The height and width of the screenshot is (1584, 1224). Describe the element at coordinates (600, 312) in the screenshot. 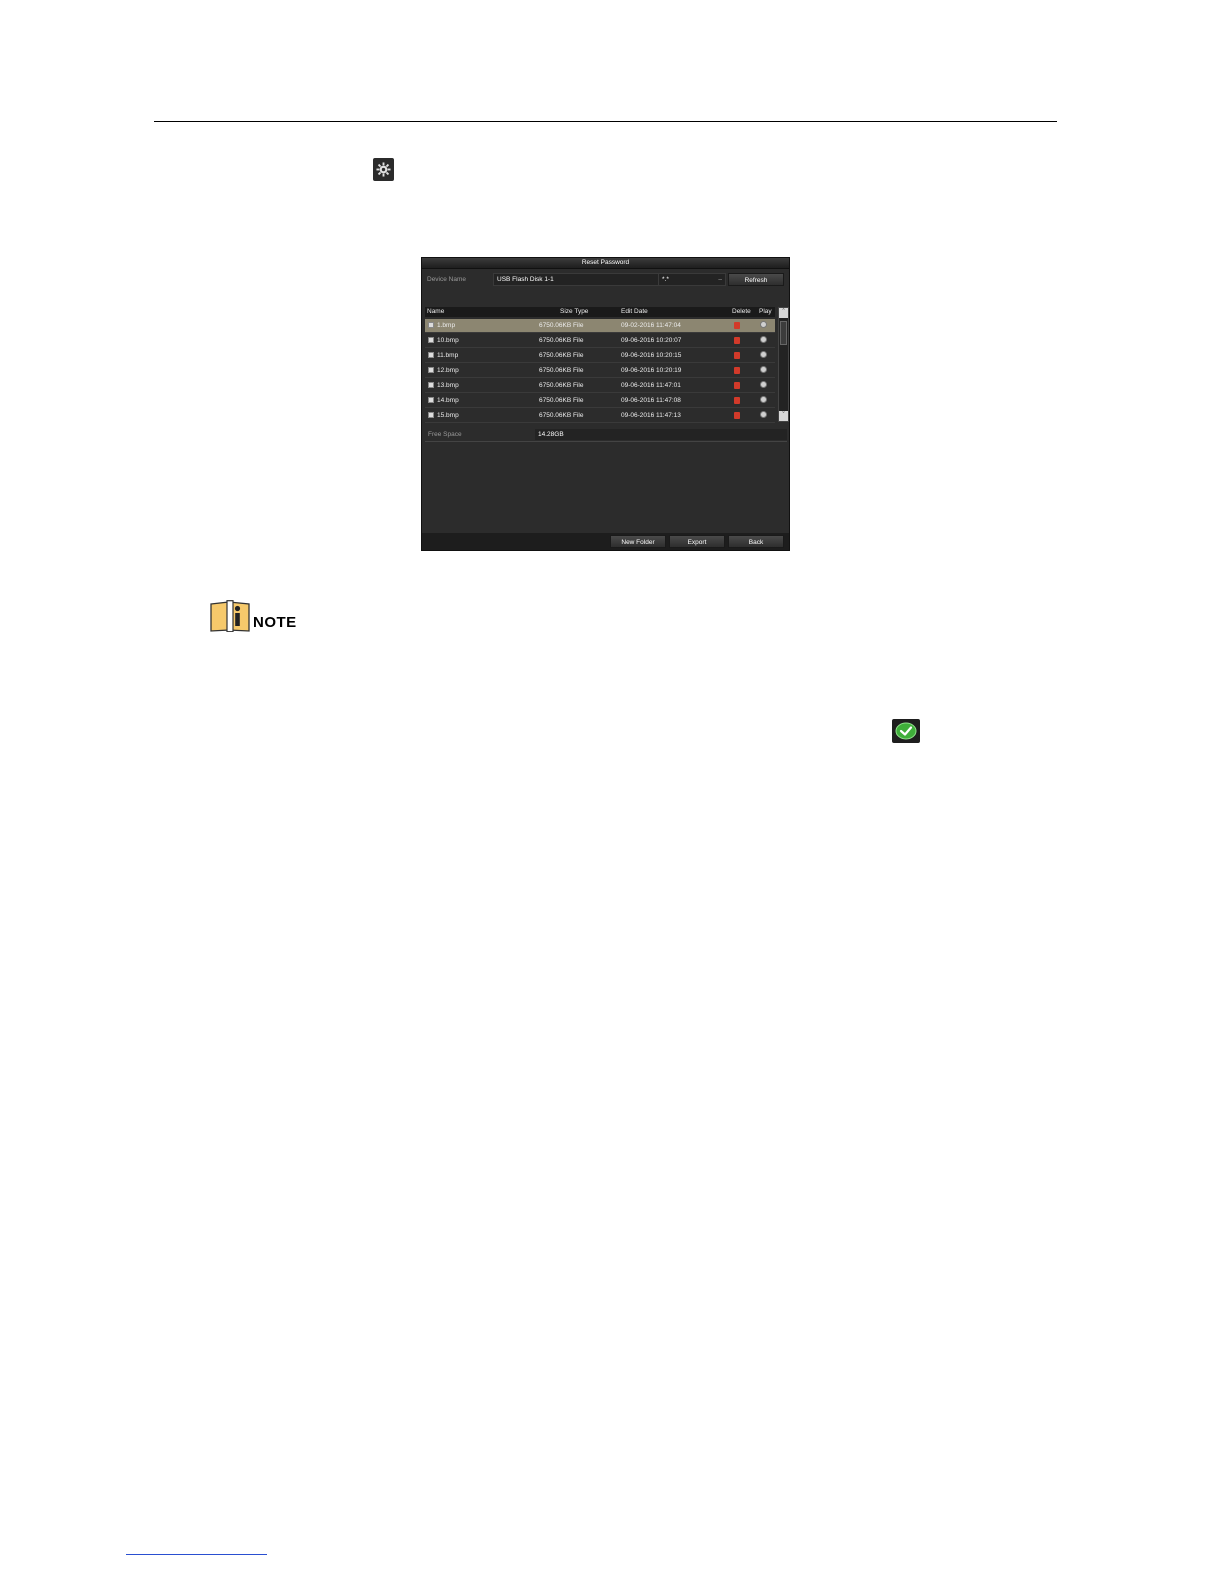

I see `table-header: Name Size Type Edit Date Delete Play` at that location.